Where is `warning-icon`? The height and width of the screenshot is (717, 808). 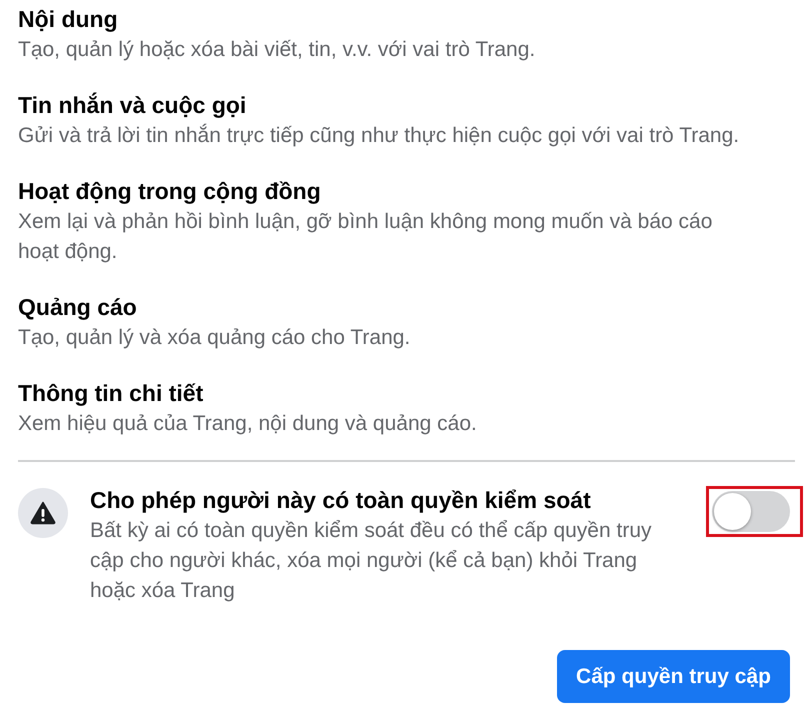 warning-icon is located at coordinates (43, 513).